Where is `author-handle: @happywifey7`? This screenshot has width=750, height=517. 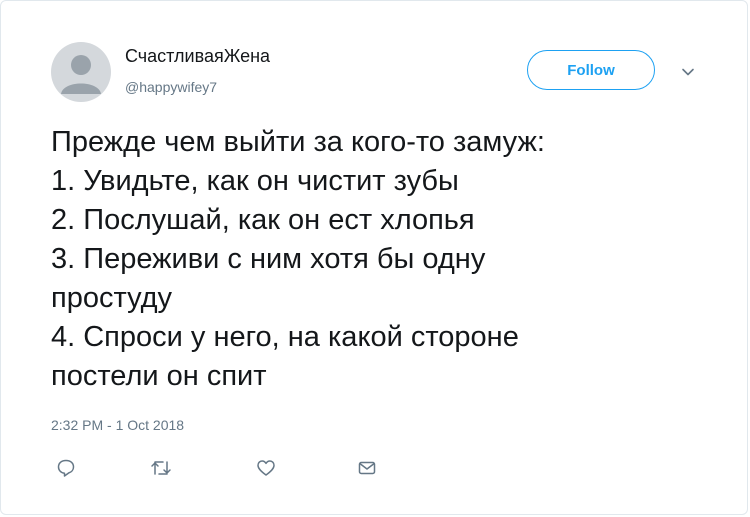 author-handle: @happywifey7 is located at coordinates (171, 87).